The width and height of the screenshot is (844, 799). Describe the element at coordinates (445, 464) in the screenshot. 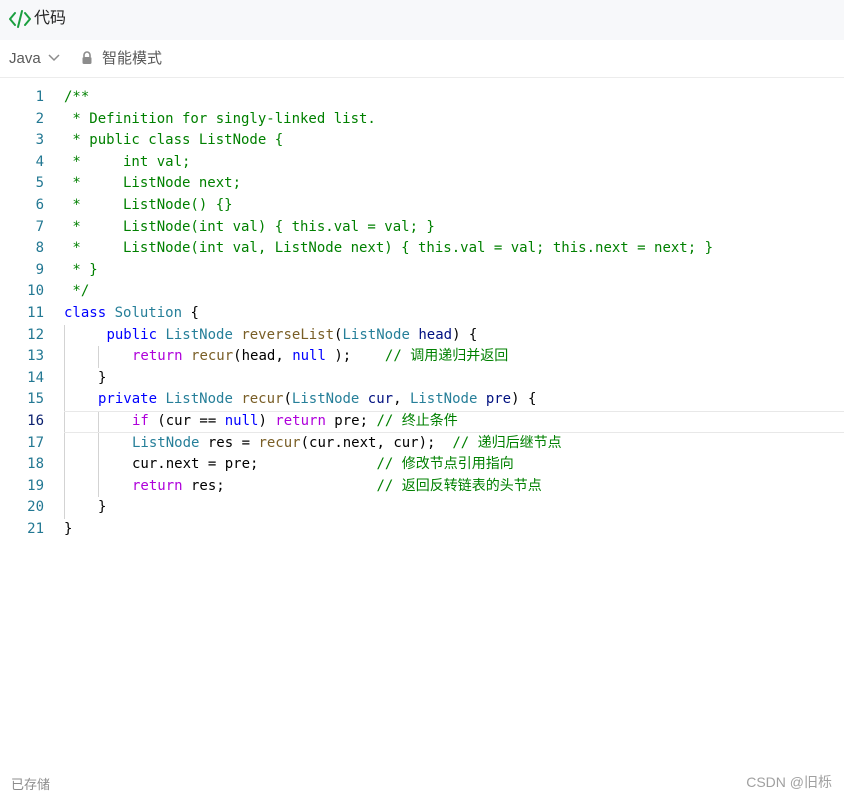

I see `code-token: // 修改节点引用指向` at that location.